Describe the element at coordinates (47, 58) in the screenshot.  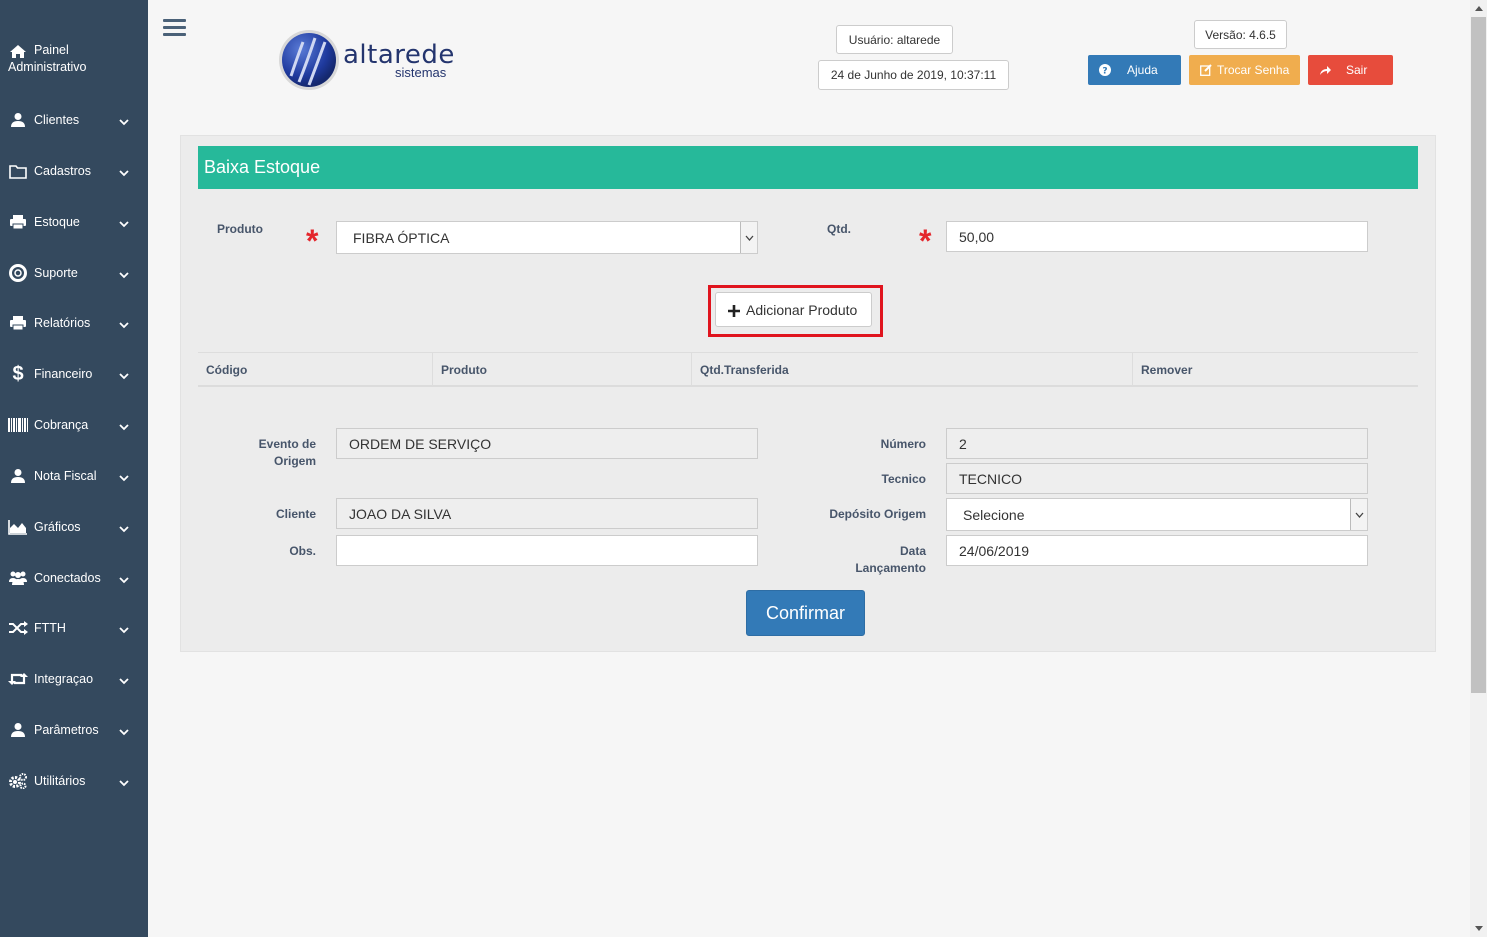
I see `sidebar-item-label: Painel Administrativo` at that location.